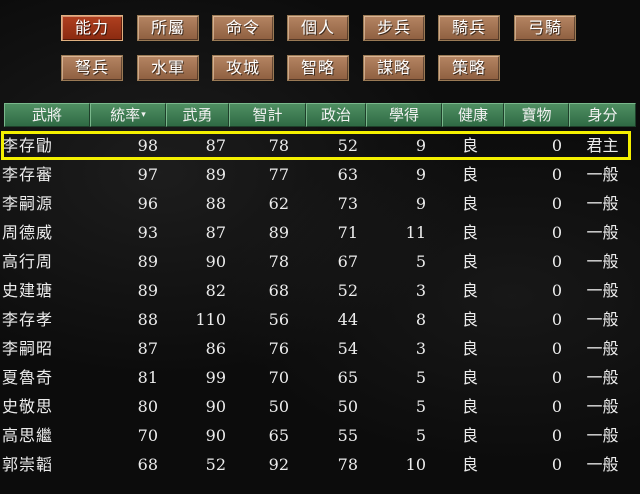 The image size is (640, 494). What do you see at coordinates (319, 319) in the screenshot?
I see `table-row: 李存孝 88 110 56 44 8 良 0 一般` at bounding box center [319, 319].